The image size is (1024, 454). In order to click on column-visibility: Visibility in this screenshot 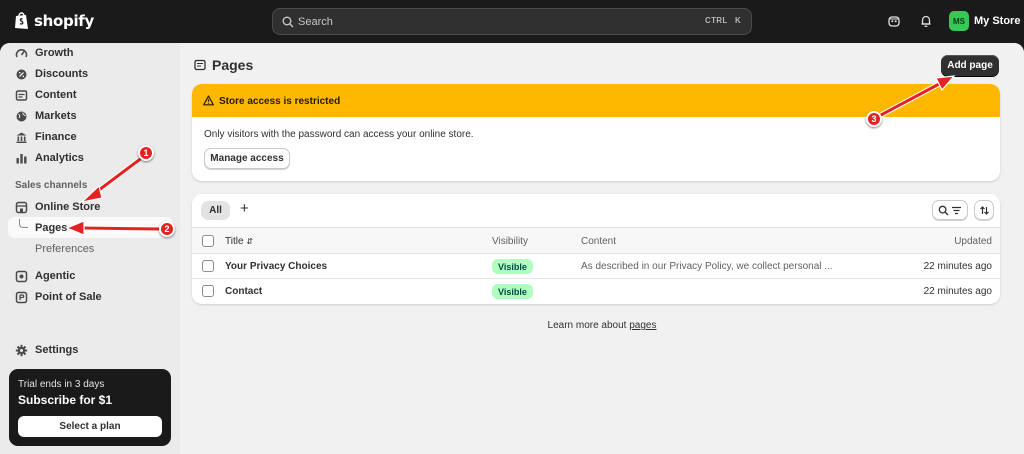, I will do `click(510, 241)`.